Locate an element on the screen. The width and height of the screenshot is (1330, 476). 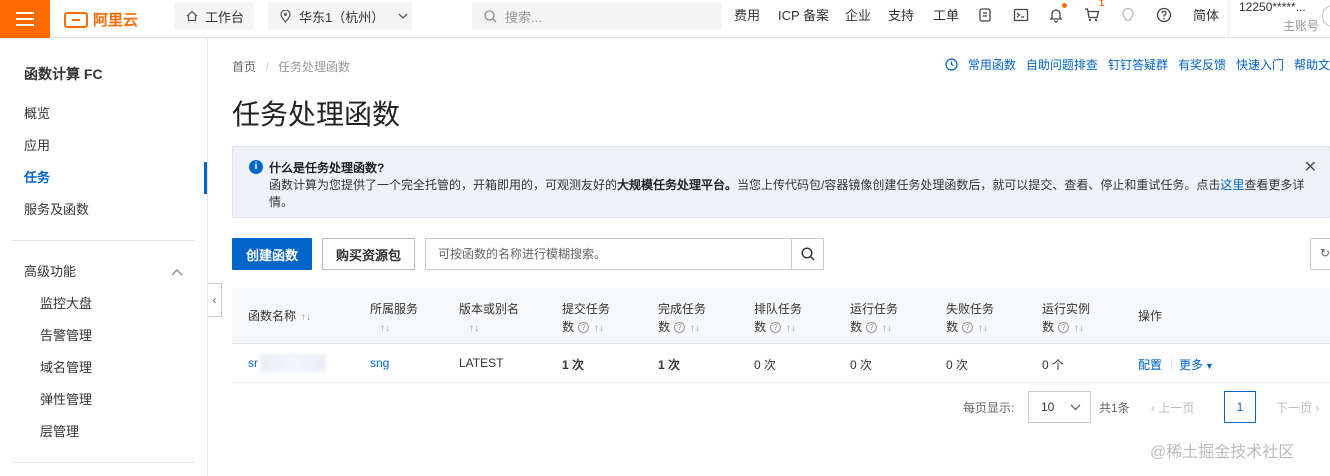
info-title: 什么是任务处理函数? is located at coordinates (327, 168).